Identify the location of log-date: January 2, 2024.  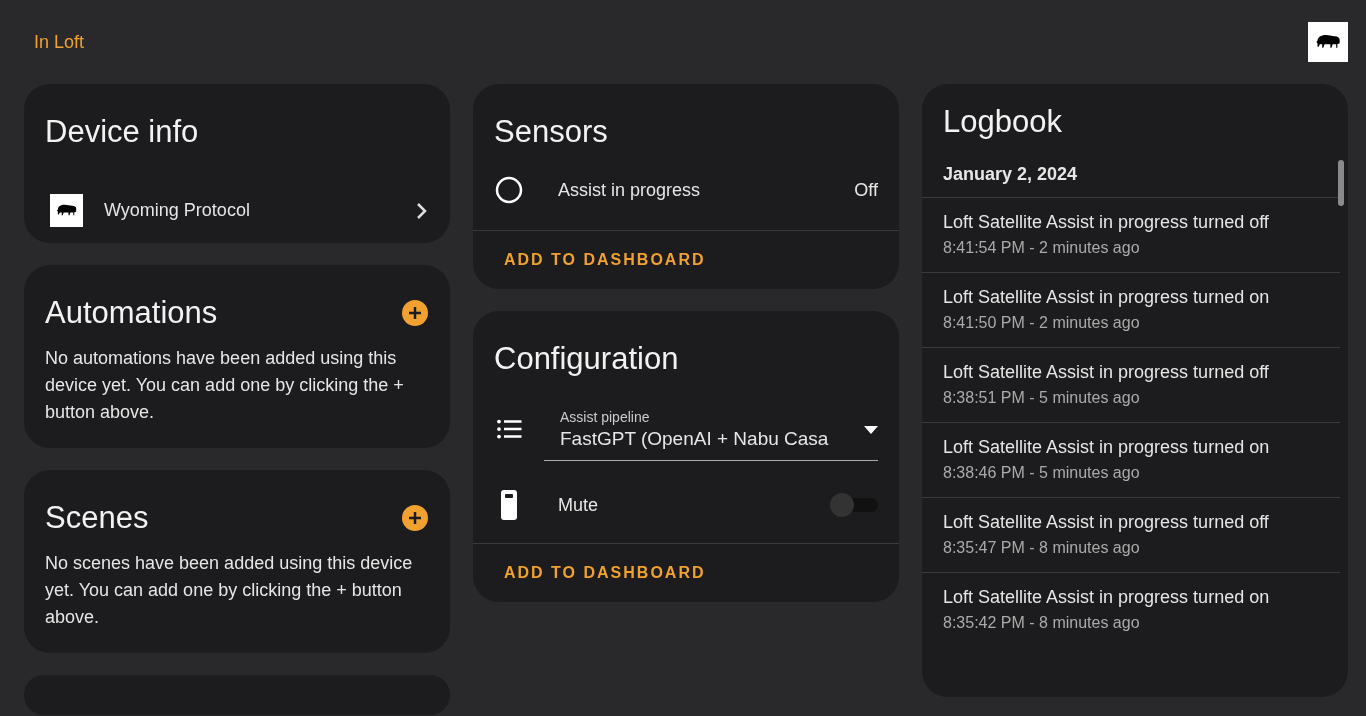
(1010, 174).